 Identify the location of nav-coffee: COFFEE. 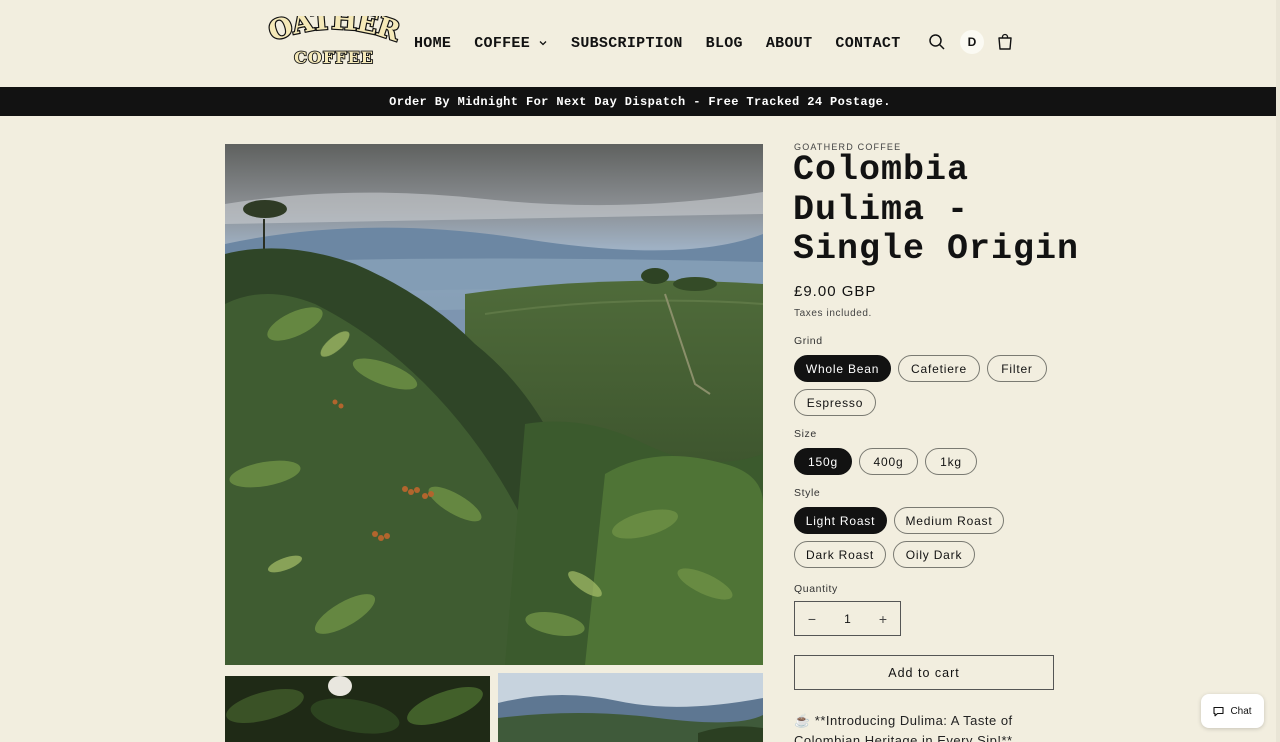
(511, 43).